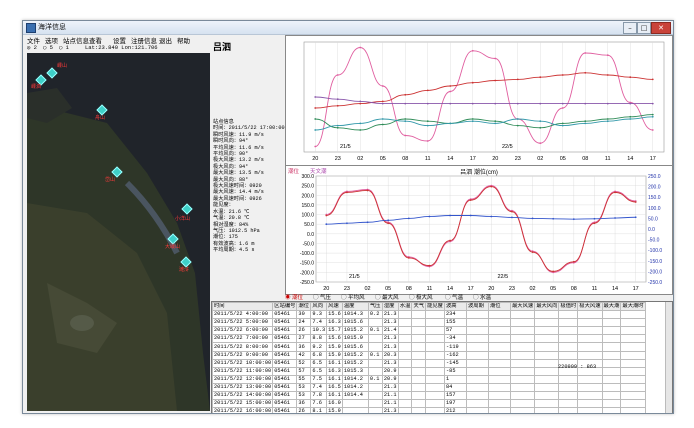 The height and width of the screenshot is (428, 694). I want to click on table-cell: 7.5, so click(319, 379).